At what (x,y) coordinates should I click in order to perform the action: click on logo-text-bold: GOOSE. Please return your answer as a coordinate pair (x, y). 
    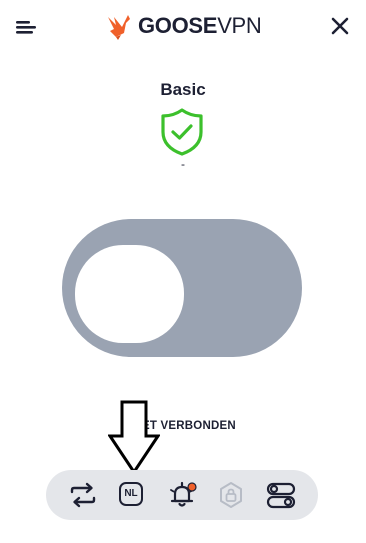
    Looking at the image, I should click on (178, 25).